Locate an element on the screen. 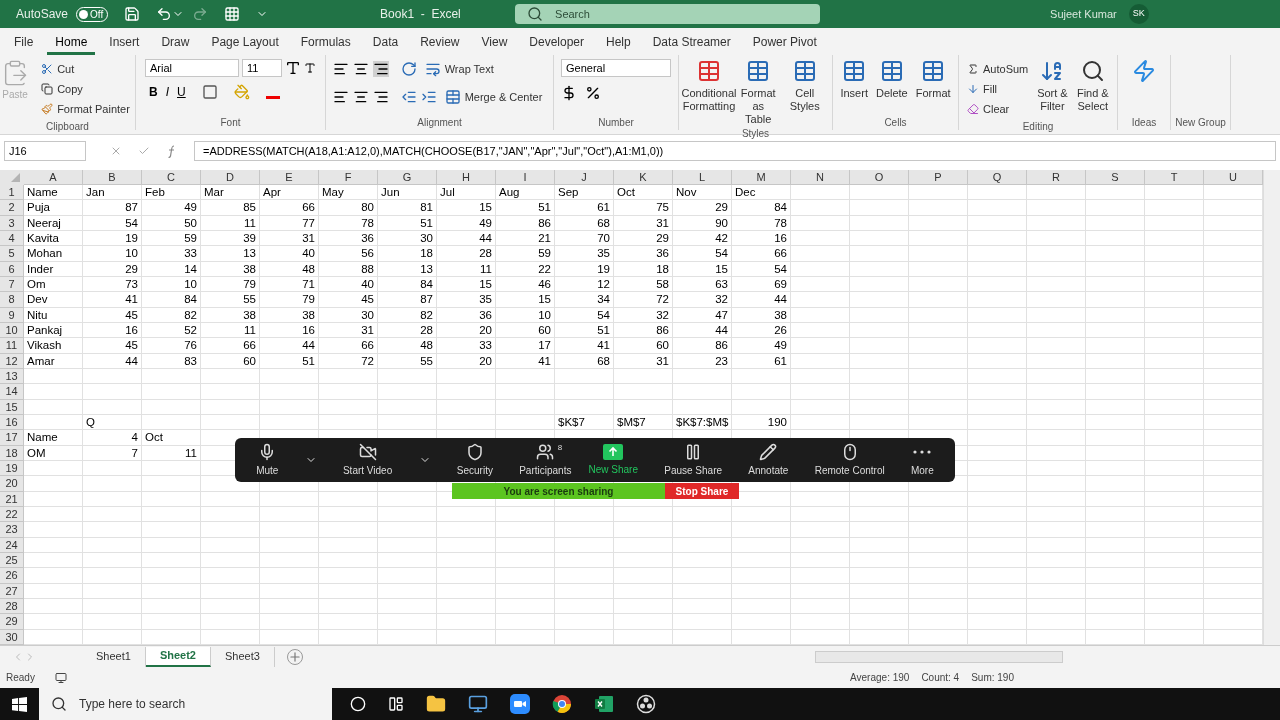 The image size is (1280, 720). fill-color-icon is located at coordinates (241, 92).